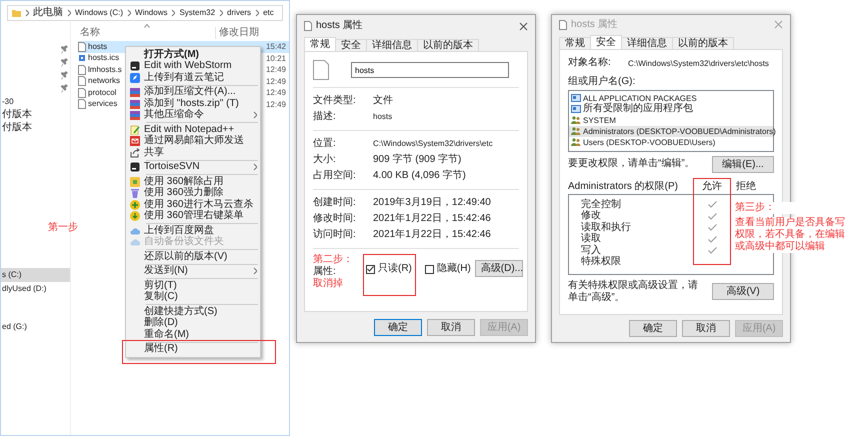 This screenshot has height=445, width=853. I want to click on menu-item: 使用 360管理右键菜单, so click(193, 216).